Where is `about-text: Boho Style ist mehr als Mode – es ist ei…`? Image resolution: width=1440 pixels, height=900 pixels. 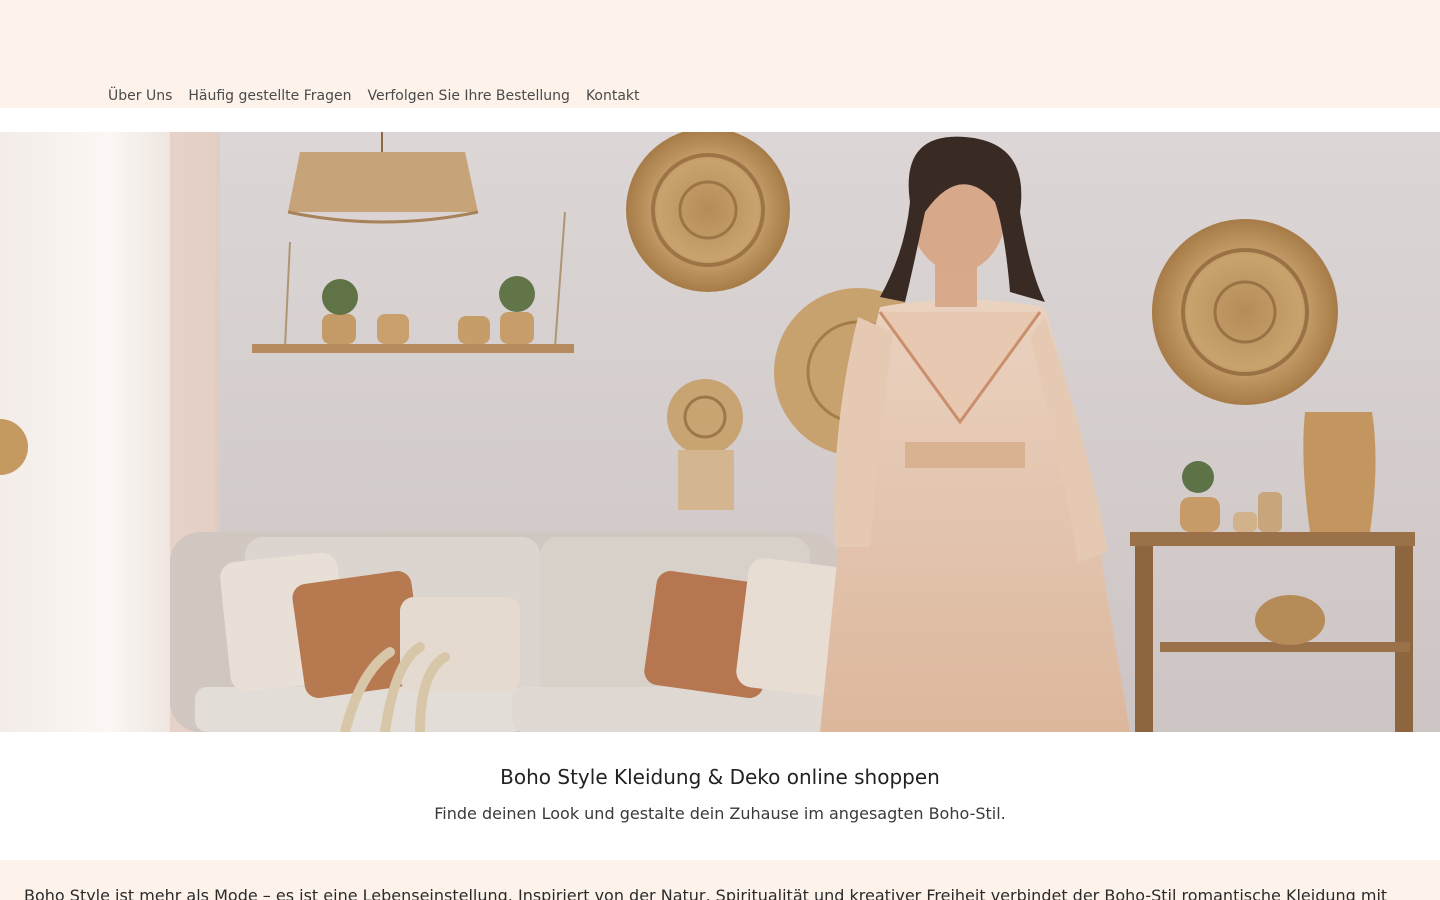 about-text: Boho Style ist mehr als Mode – es ist ei… is located at coordinates (706, 893).